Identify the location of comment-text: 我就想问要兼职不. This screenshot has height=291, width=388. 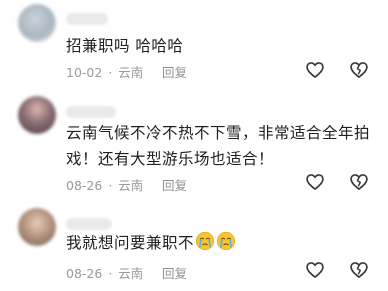
(219, 243).